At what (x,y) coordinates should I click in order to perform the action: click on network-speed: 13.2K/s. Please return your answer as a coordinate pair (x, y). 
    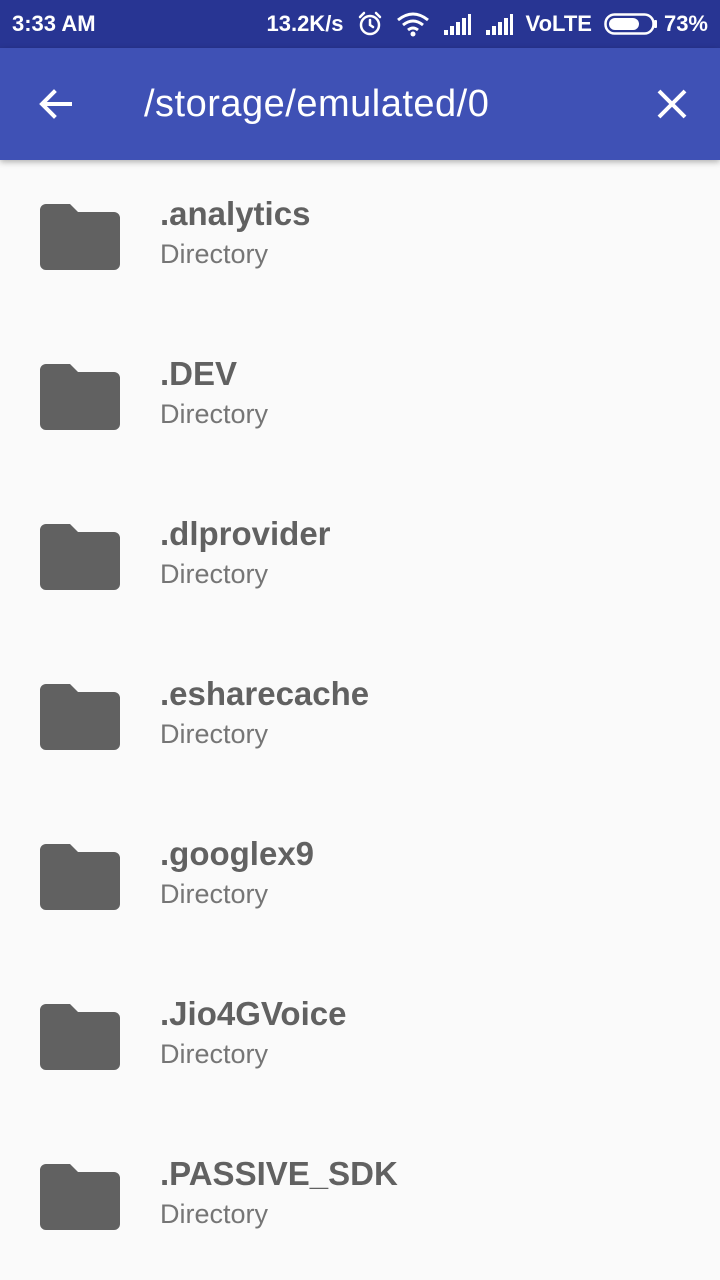
    Looking at the image, I should click on (305, 23).